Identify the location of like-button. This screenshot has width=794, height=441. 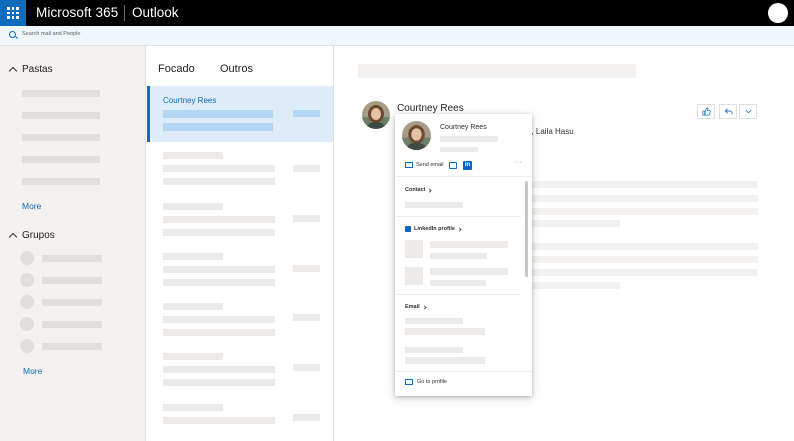
(706, 111).